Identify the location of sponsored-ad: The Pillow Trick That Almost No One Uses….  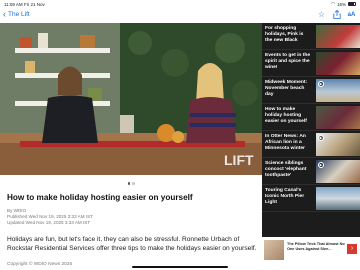
(311, 250).